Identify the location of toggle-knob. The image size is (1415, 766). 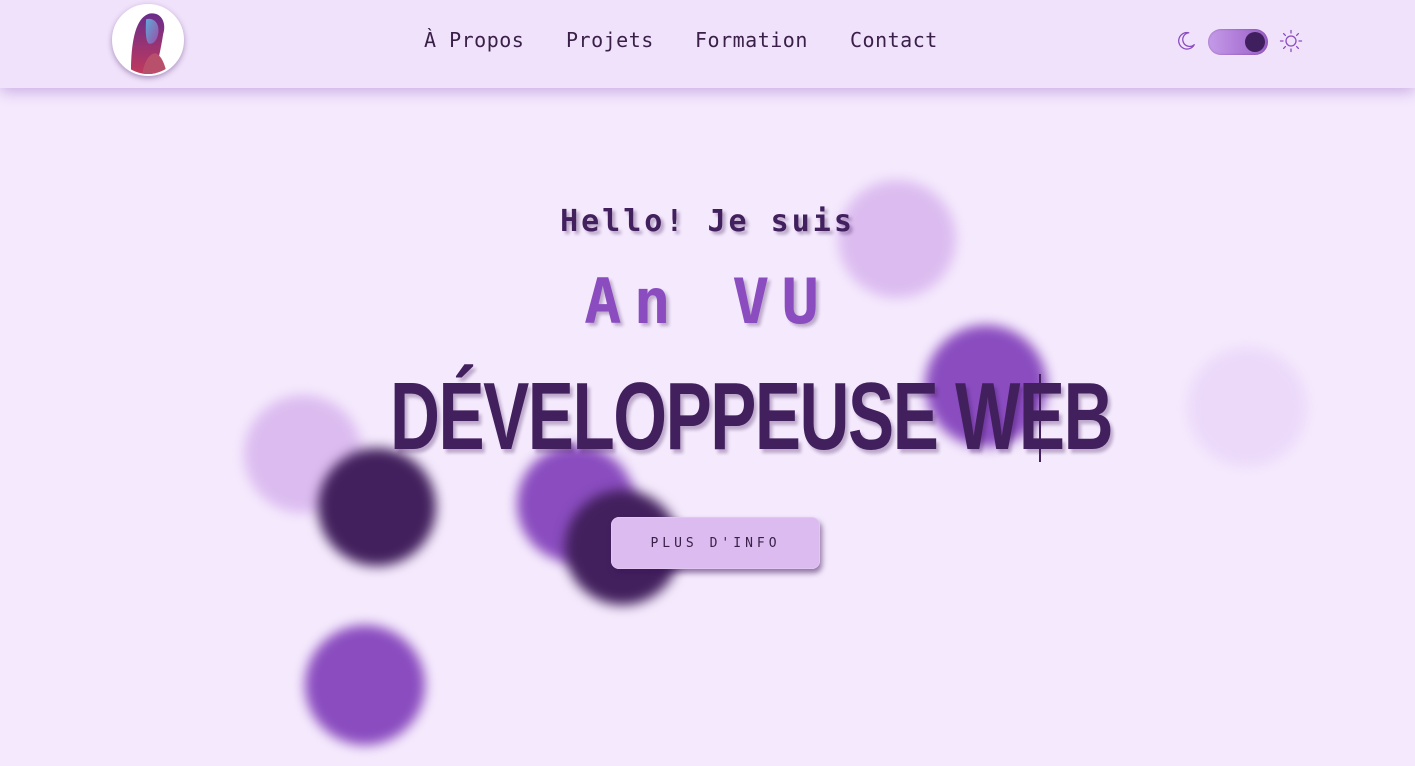
(1255, 42).